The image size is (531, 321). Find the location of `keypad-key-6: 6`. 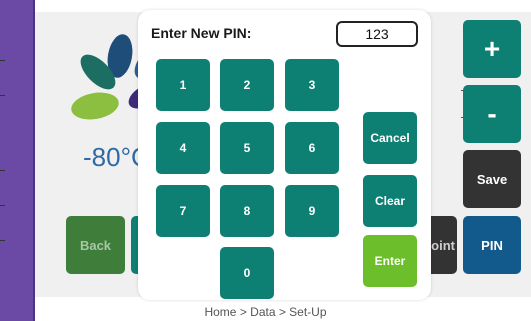

keypad-key-6: 6 is located at coordinates (312, 148).